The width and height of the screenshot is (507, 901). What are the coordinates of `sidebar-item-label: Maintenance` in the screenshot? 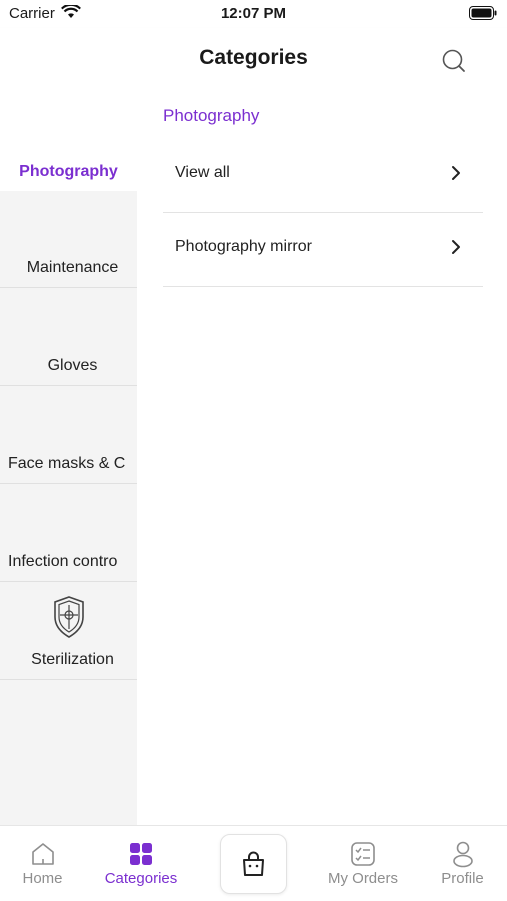 It's located at (72, 267).